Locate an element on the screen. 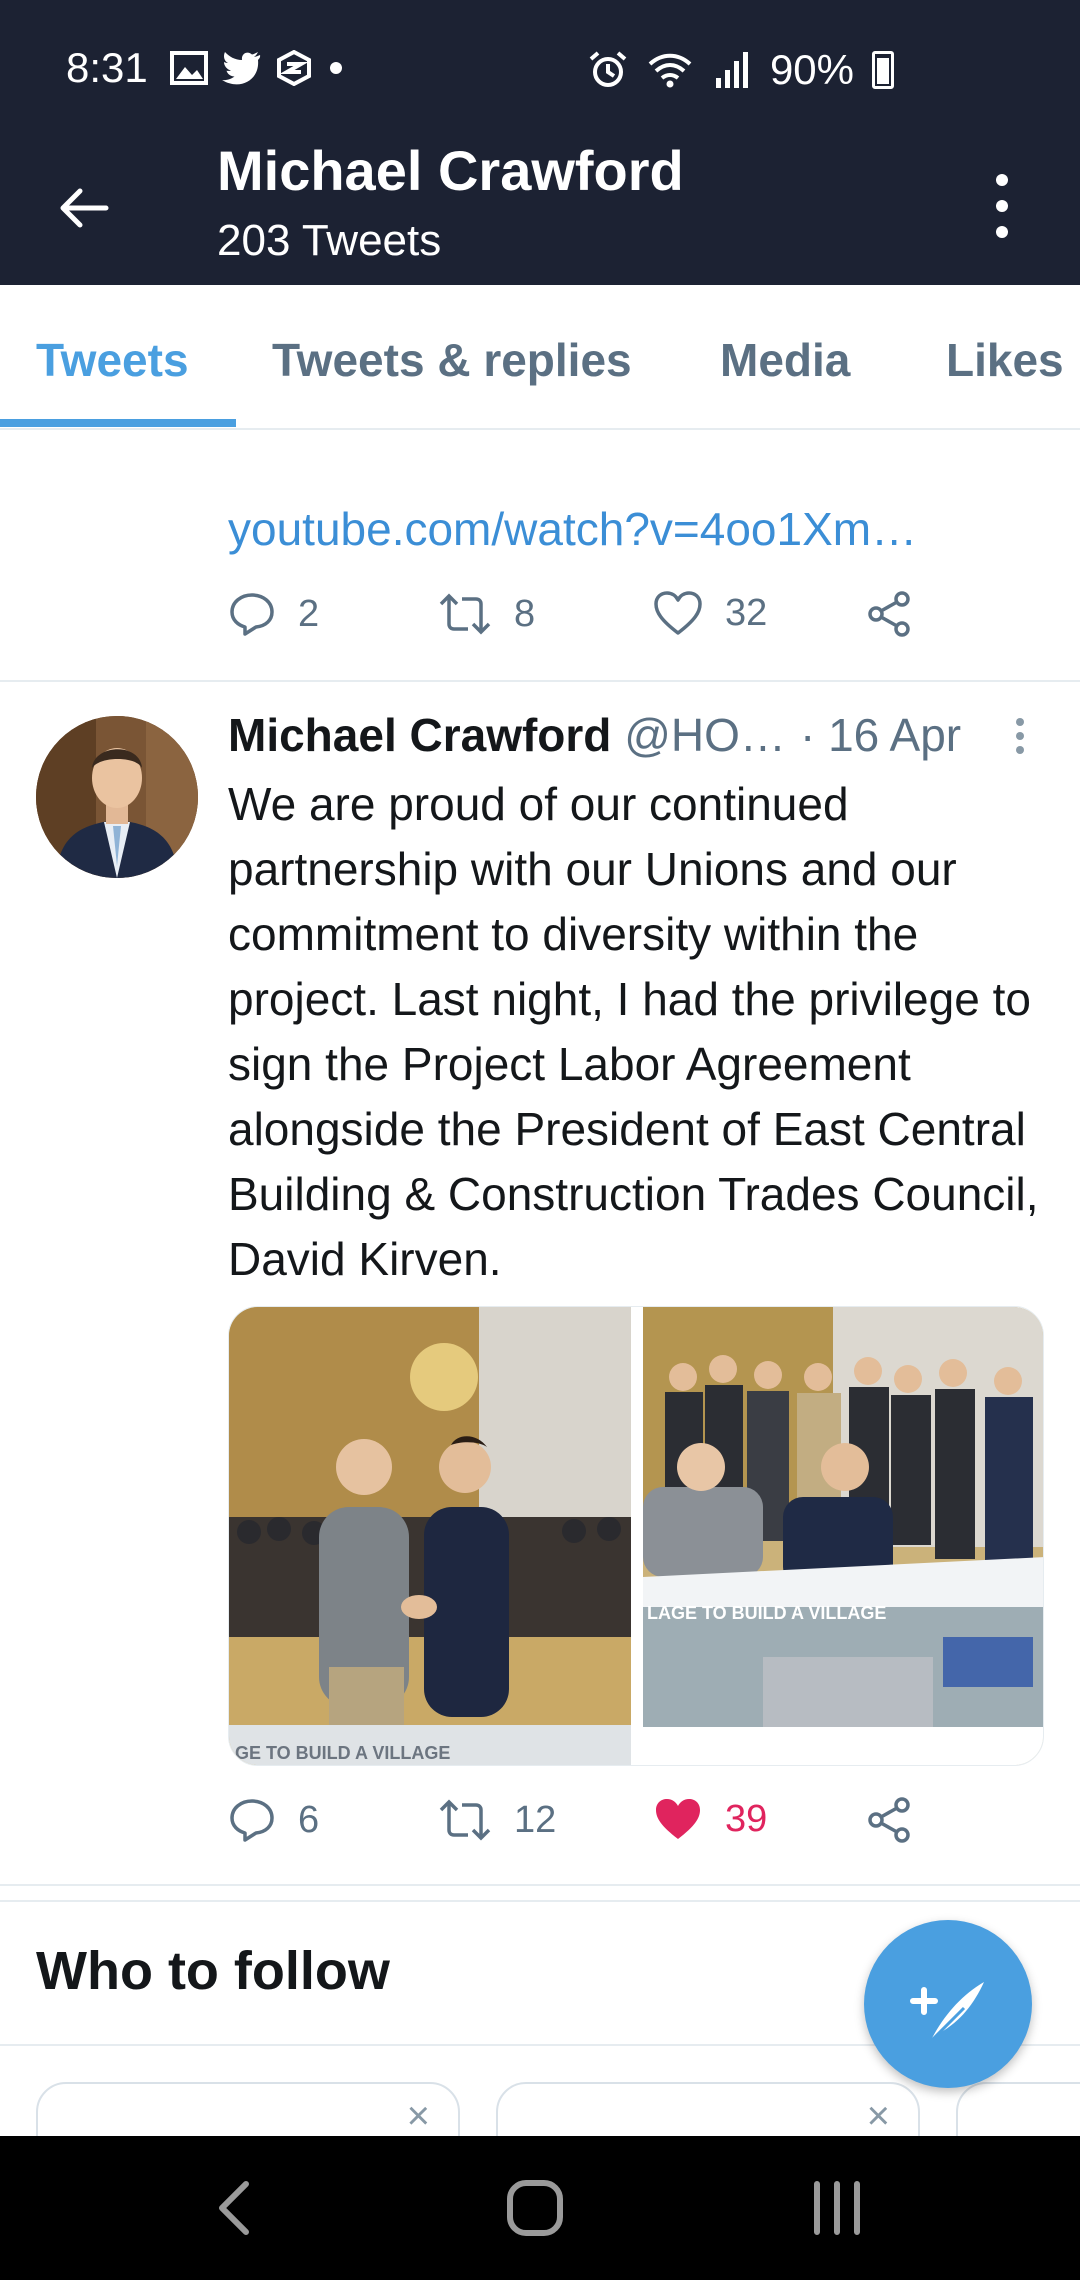 This screenshot has width=1080, height=2280. more-options-icon is located at coordinates (1002, 212).